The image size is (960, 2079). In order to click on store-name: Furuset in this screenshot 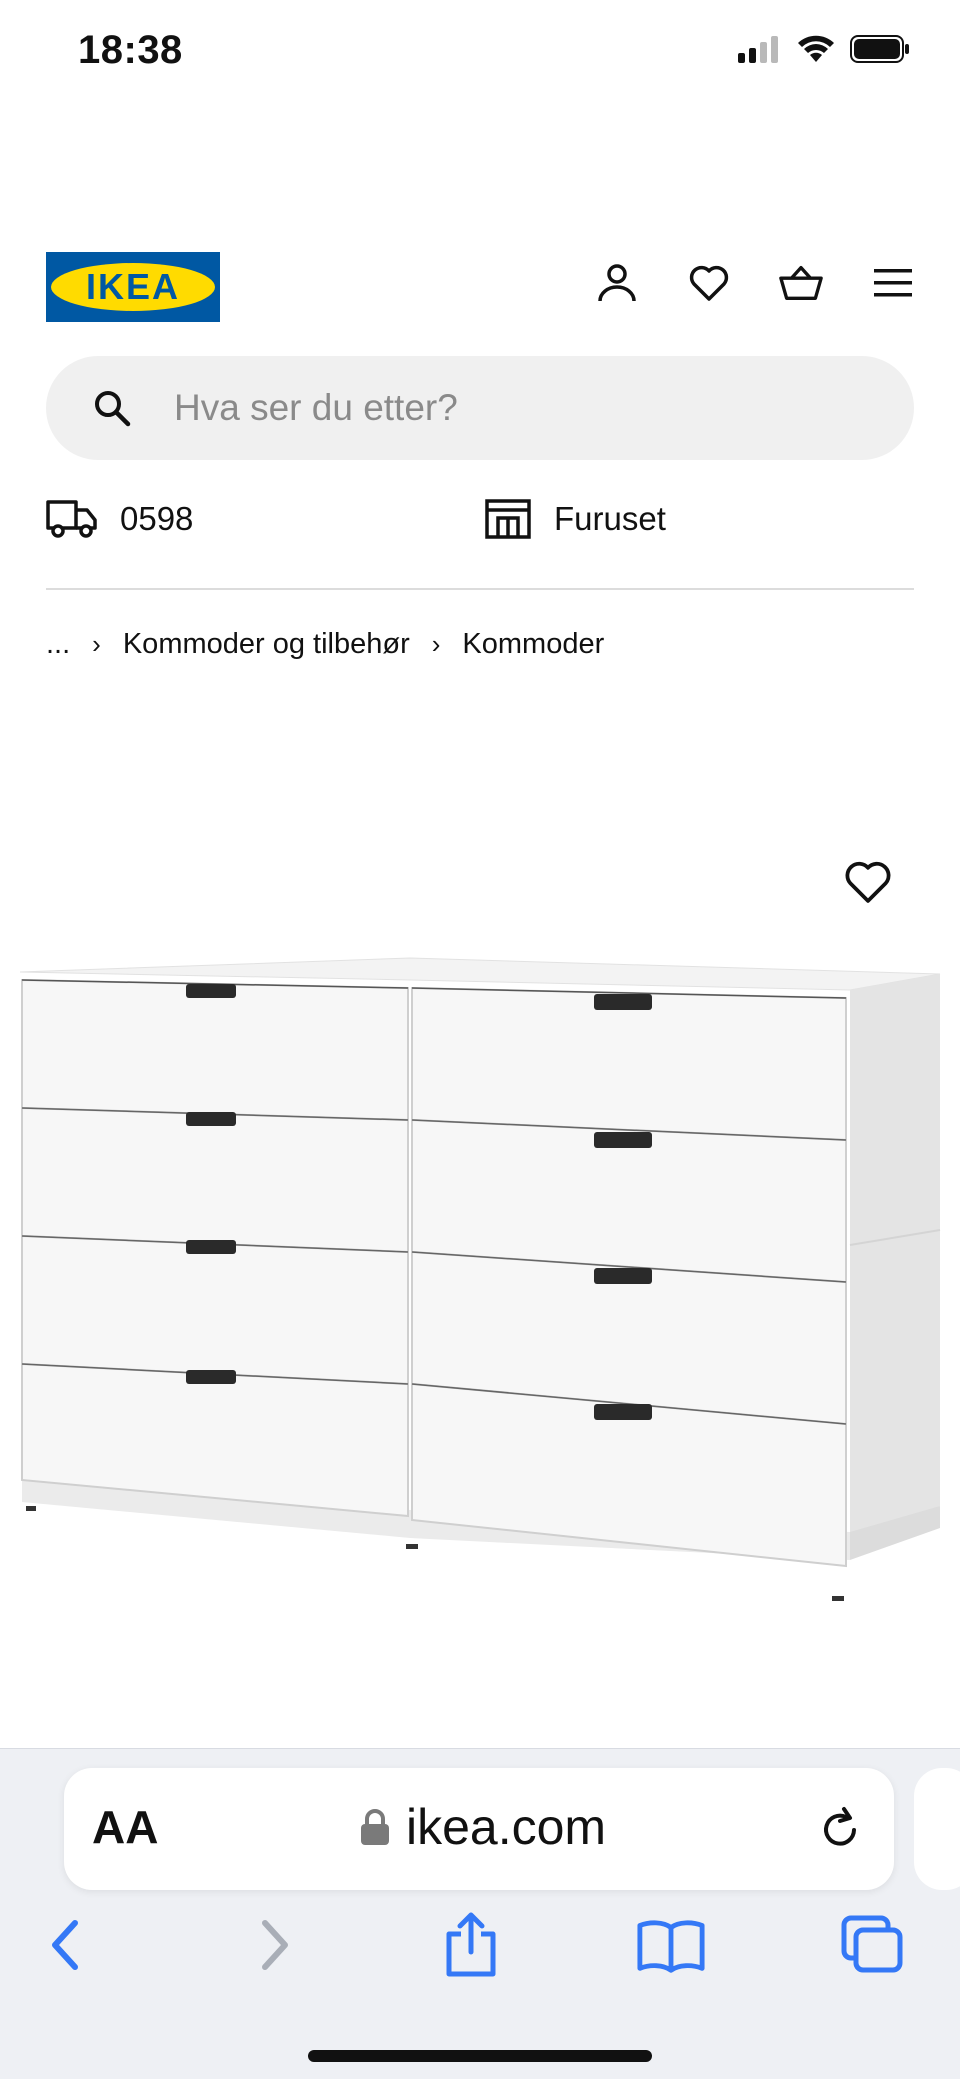, I will do `click(610, 518)`.